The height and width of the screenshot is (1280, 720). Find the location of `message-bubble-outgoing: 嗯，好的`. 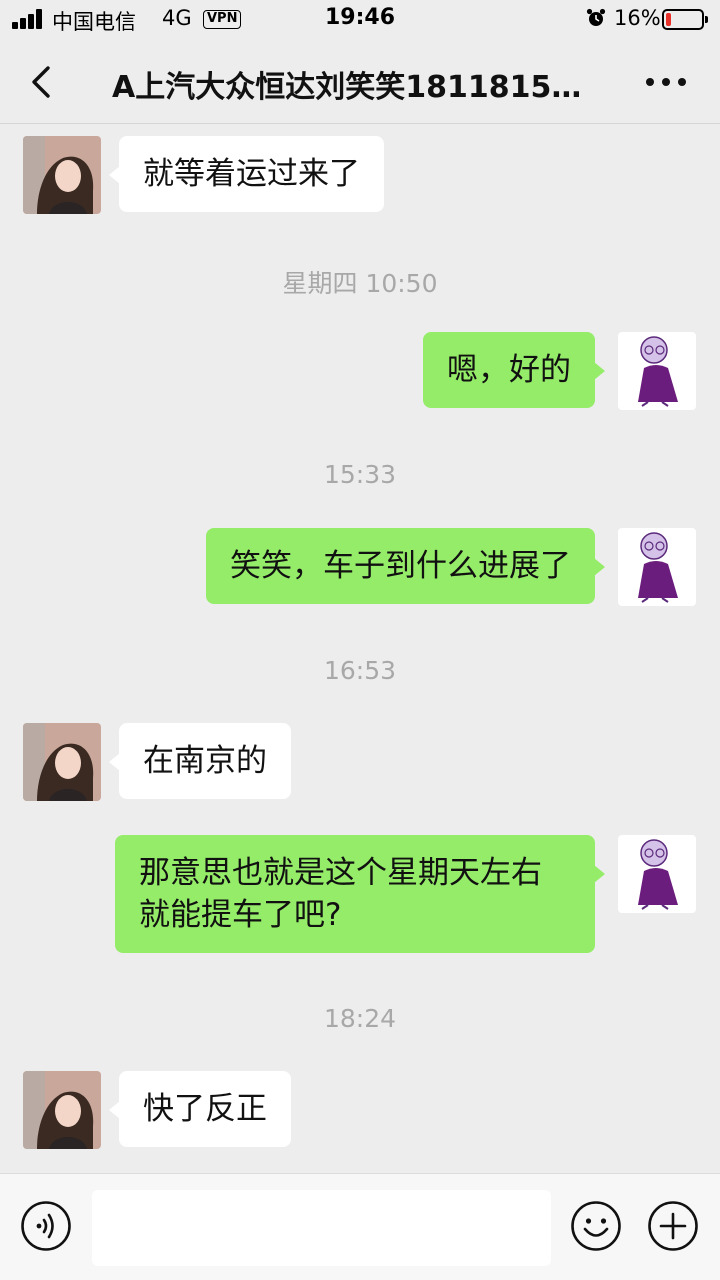

message-bubble-outgoing: 嗯，好的 is located at coordinates (514, 370).